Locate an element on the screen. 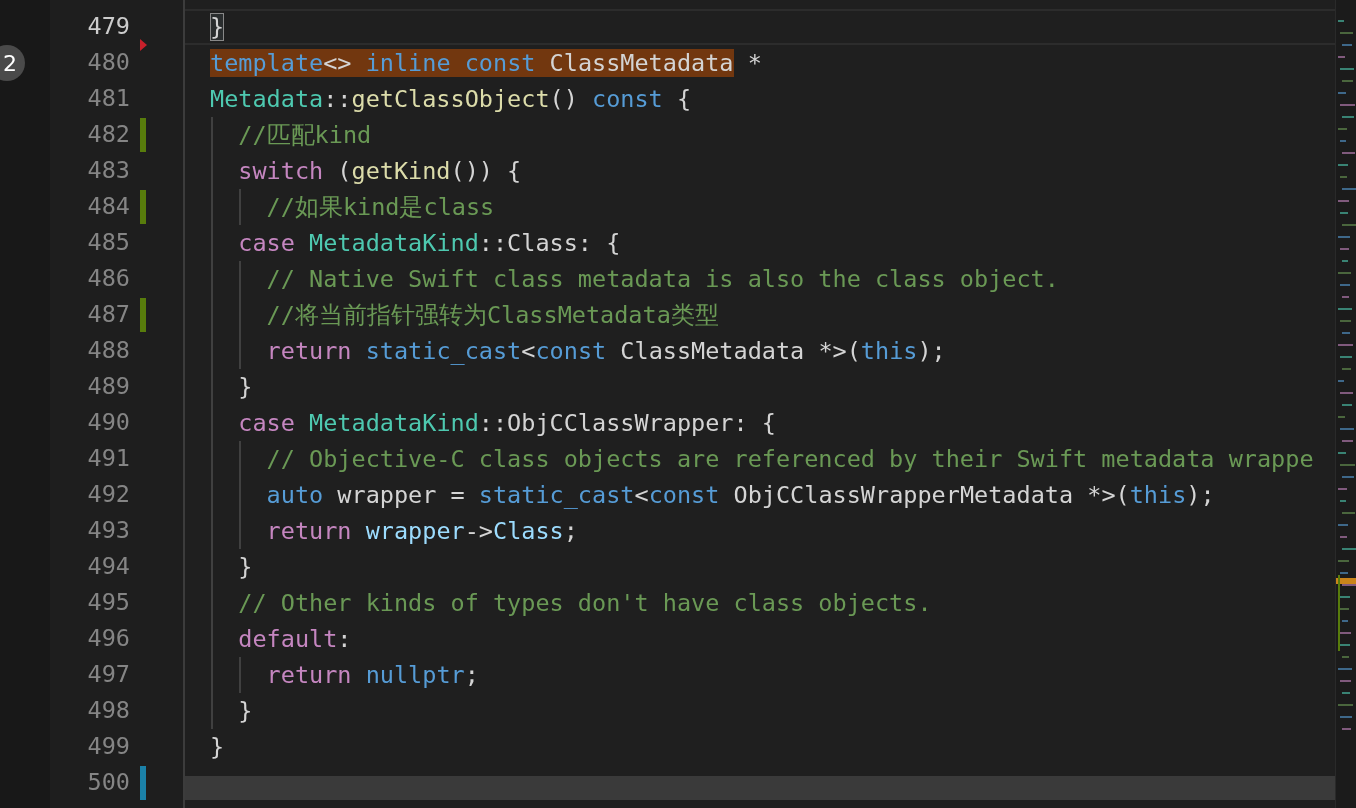 This screenshot has width=1356, height=808. code-line: return static_cast<const ClassMetadata *>(this); is located at coordinates (606, 351).